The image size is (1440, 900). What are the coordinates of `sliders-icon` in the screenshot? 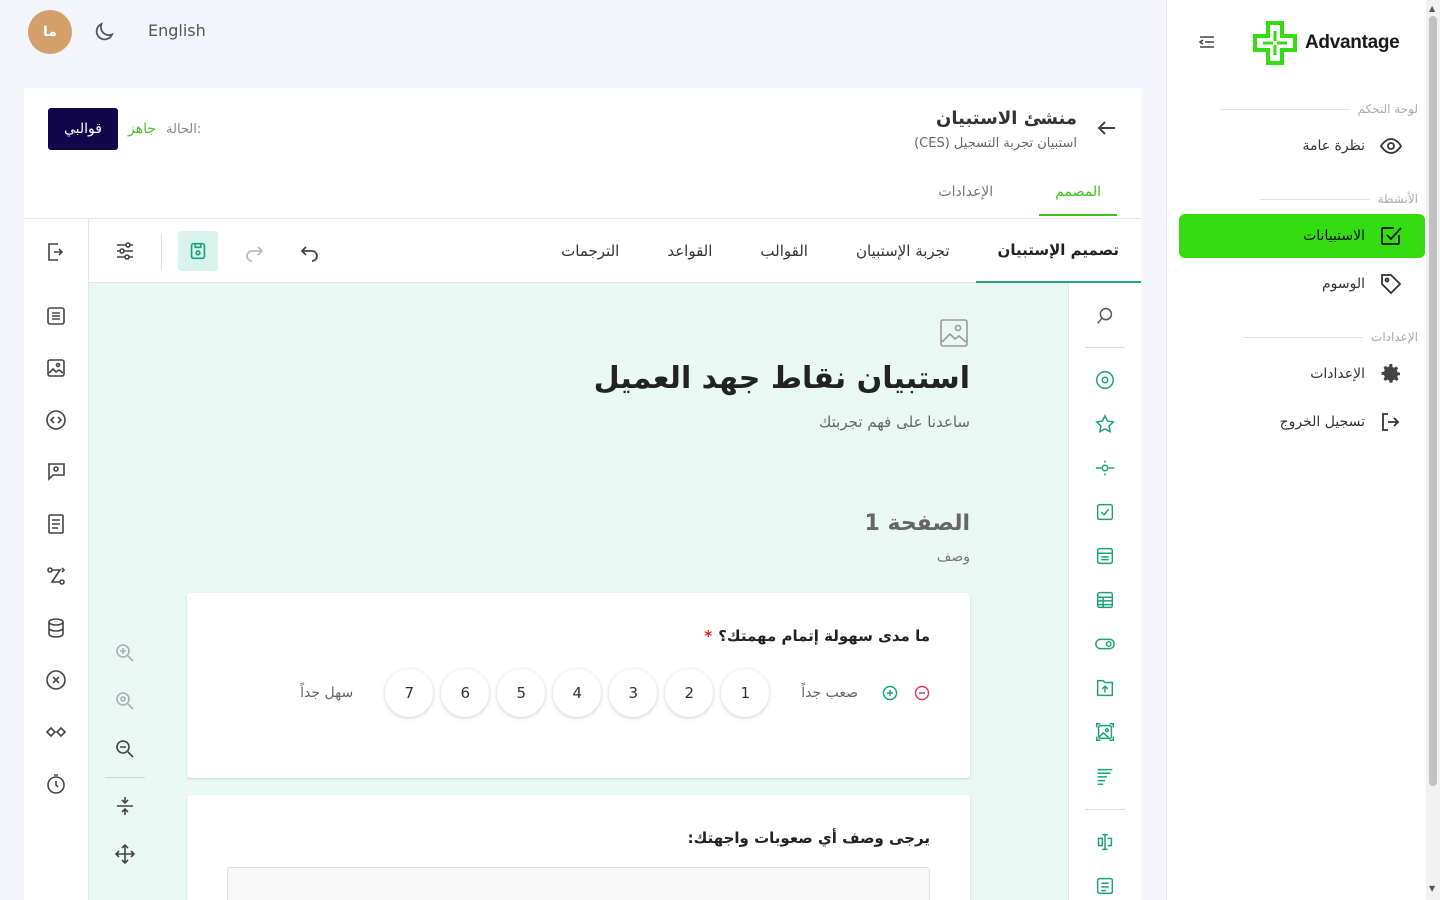 It's located at (125, 251).